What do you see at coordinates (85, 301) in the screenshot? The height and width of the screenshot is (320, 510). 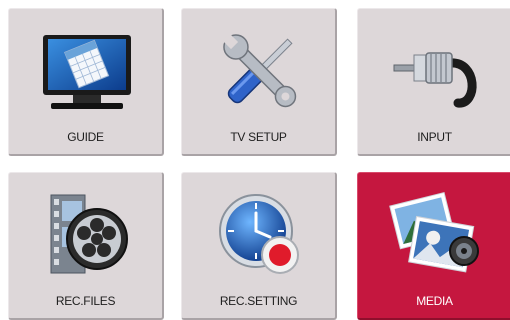 I see `menu-tile-label: REC.FILES` at bounding box center [85, 301].